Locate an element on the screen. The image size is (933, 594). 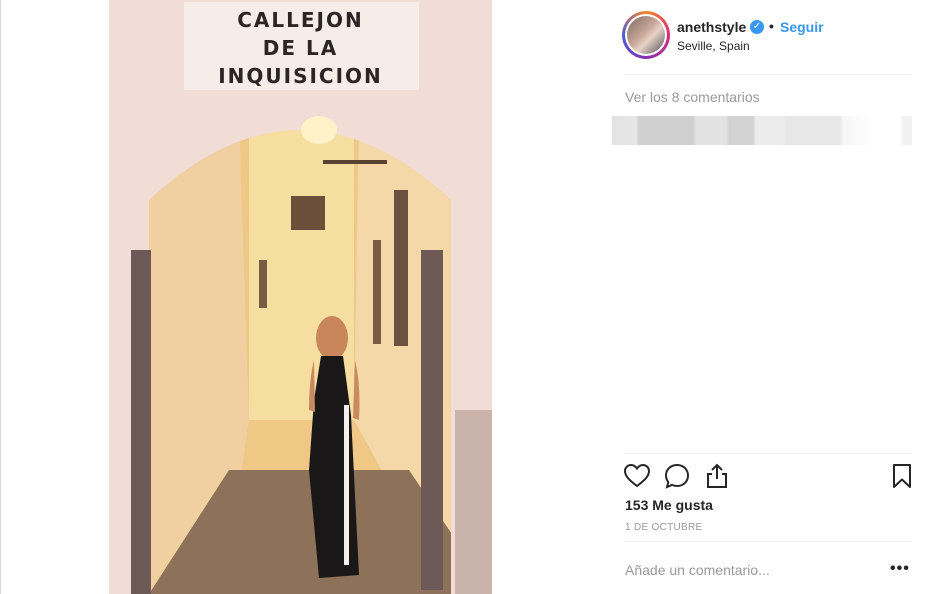
sign-line-3: INQUISICION is located at coordinates (300, 76).